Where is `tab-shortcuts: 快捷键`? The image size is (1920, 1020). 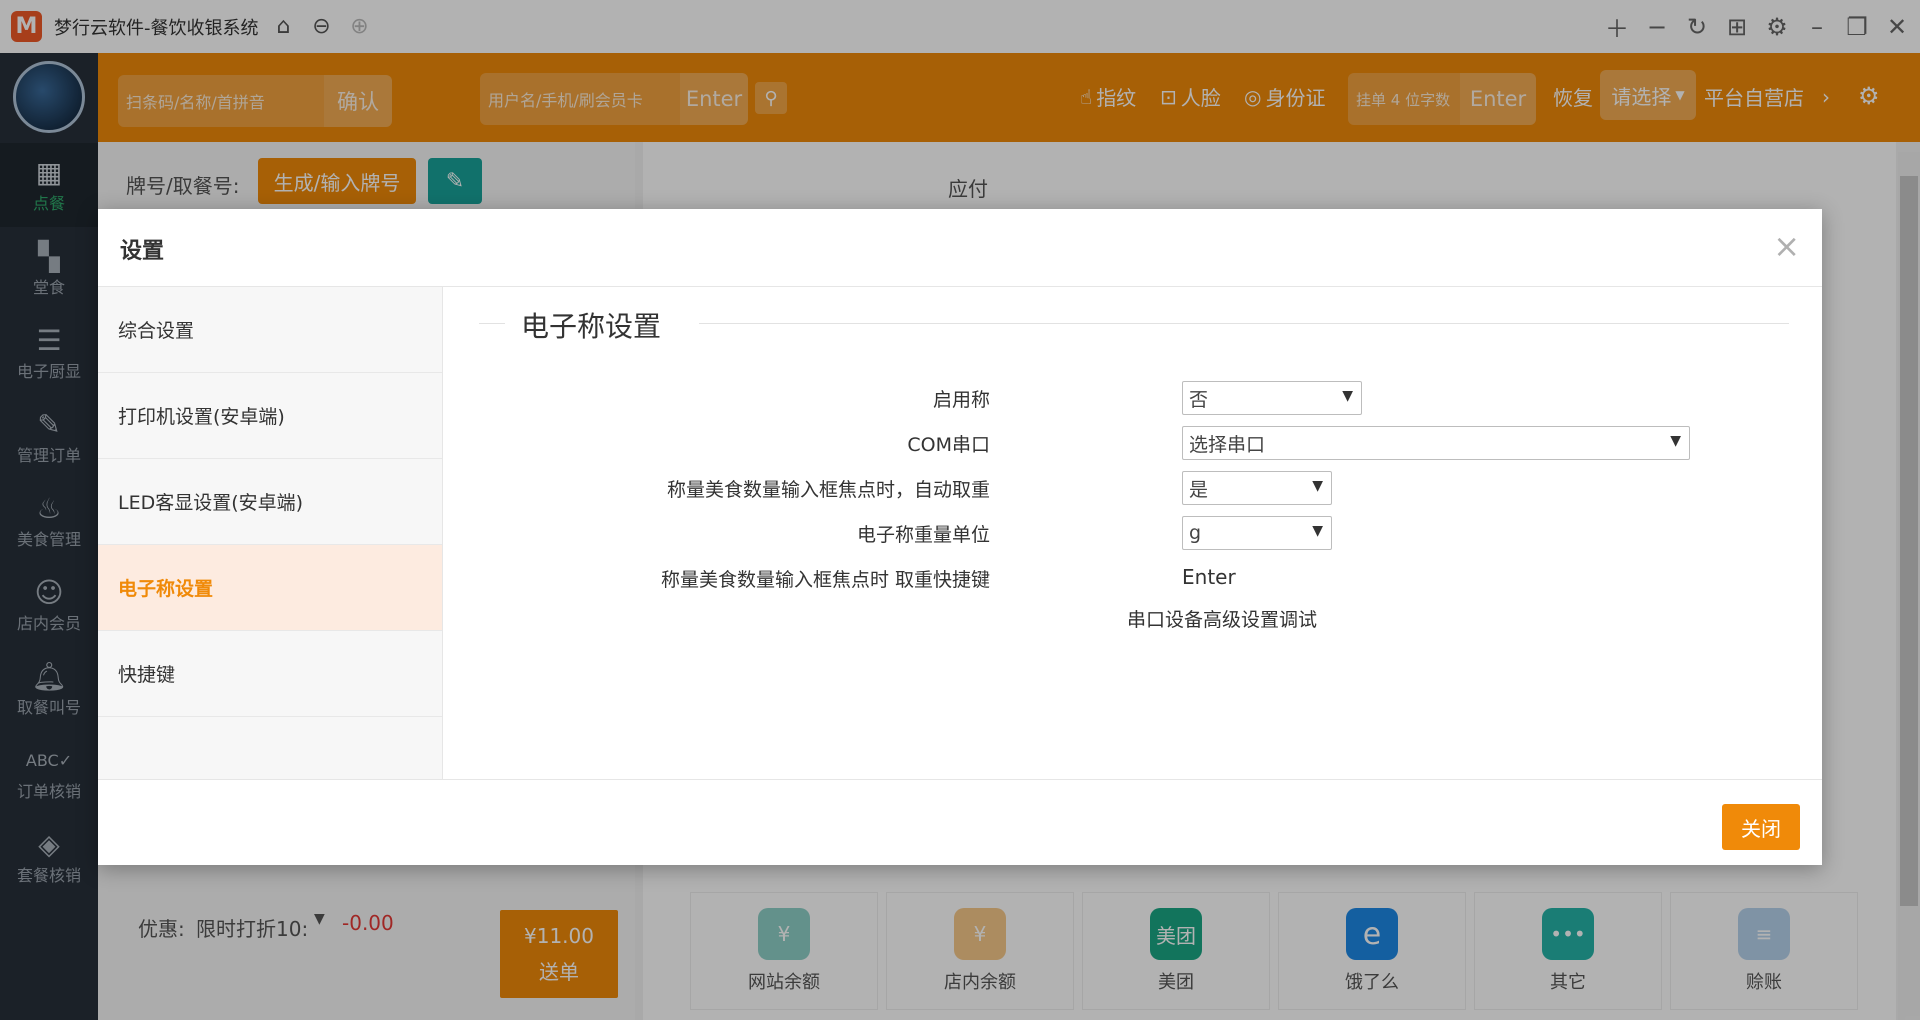
tab-shortcuts: 快捷键 is located at coordinates (270, 674).